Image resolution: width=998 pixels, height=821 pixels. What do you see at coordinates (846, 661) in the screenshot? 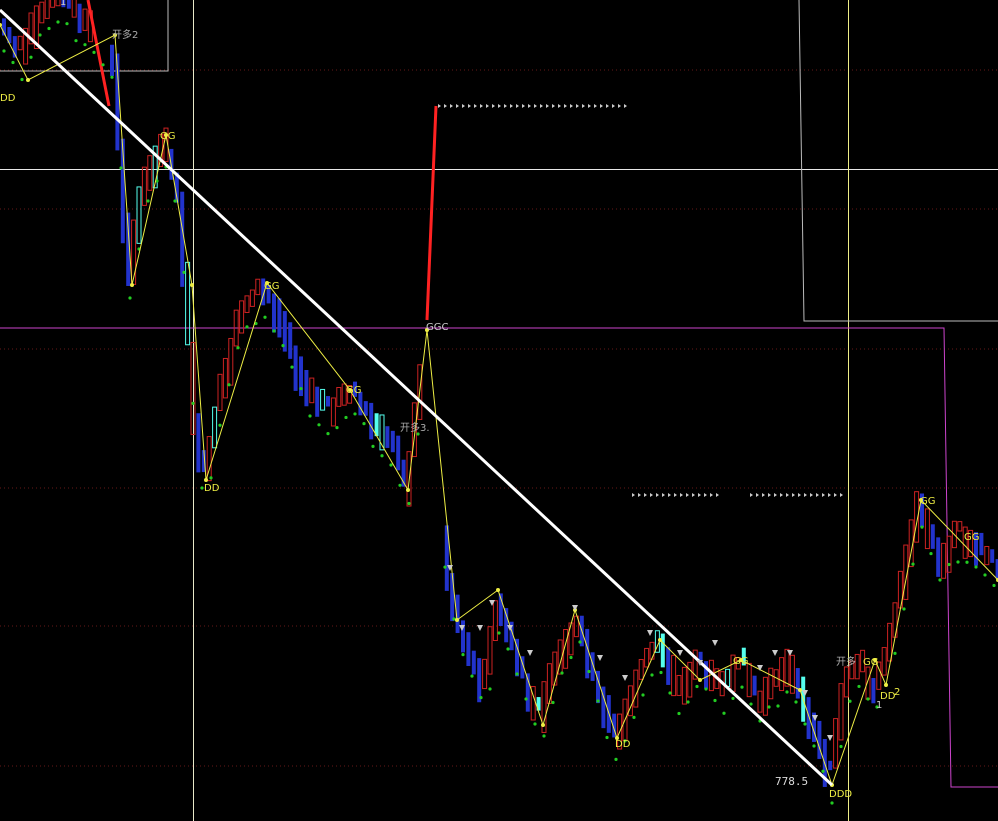
I see `annotation-kd4: 开多` at bounding box center [846, 661].